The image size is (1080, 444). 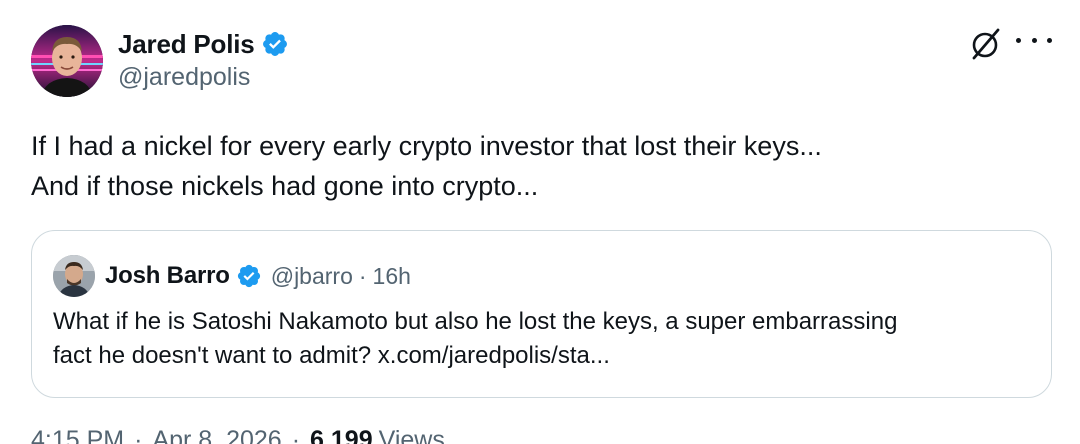 I want to click on grok-icon, so click(x=985, y=44).